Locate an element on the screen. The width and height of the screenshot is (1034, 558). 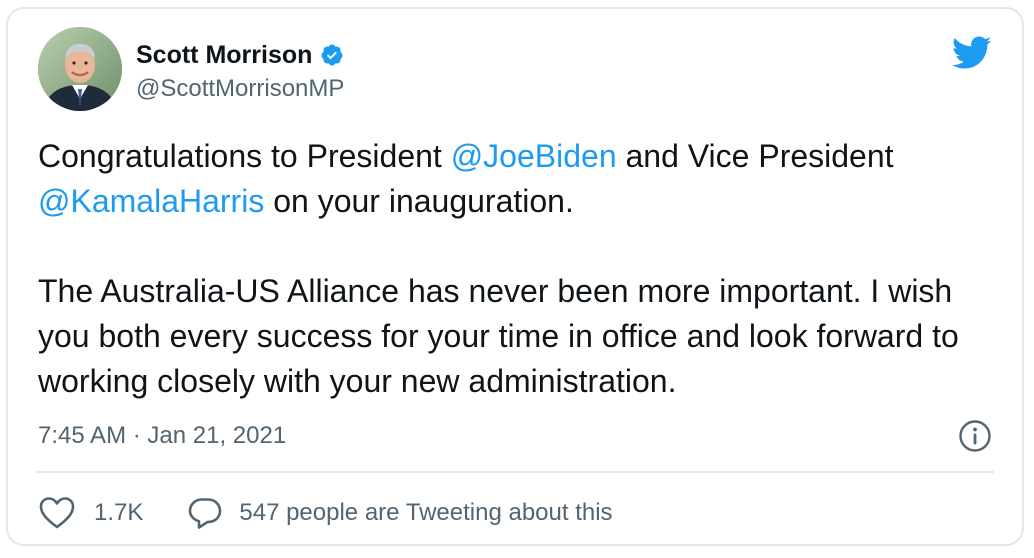
avatar is located at coordinates (80, 69).